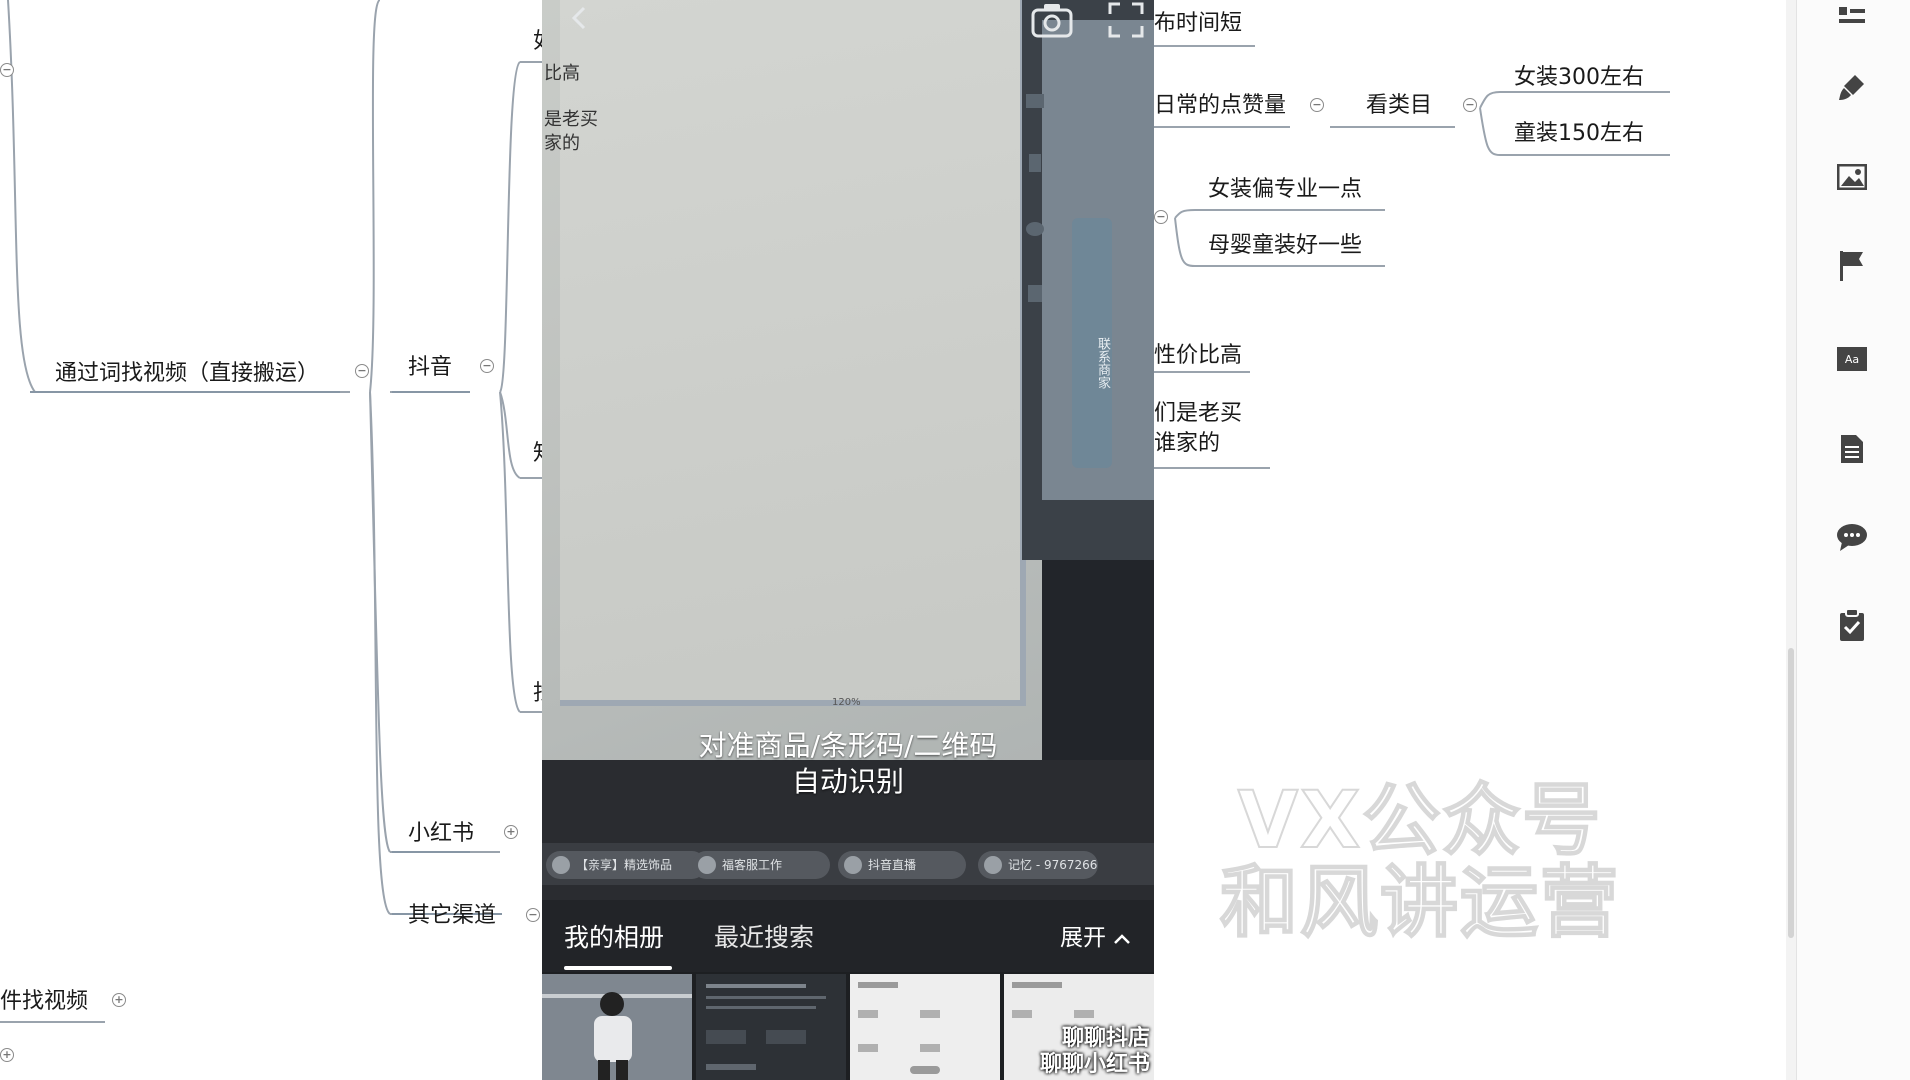 The image size is (1910, 1080). Describe the element at coordinates (848, 764) in the screenshot. I see `scan-hint: 对准商品/条形码/二维码 自动识别` at that location.